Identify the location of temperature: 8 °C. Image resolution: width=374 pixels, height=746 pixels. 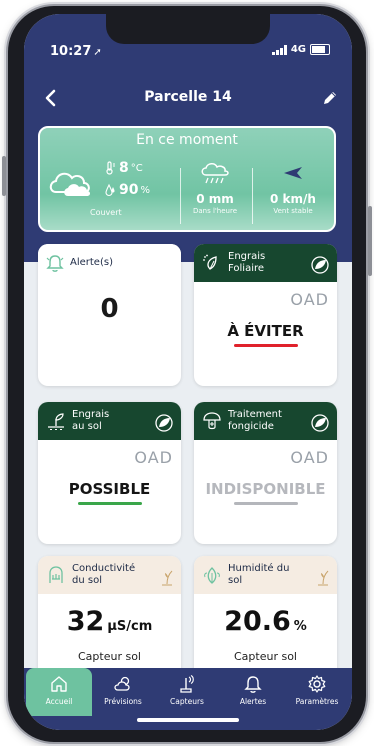
(123, 168).